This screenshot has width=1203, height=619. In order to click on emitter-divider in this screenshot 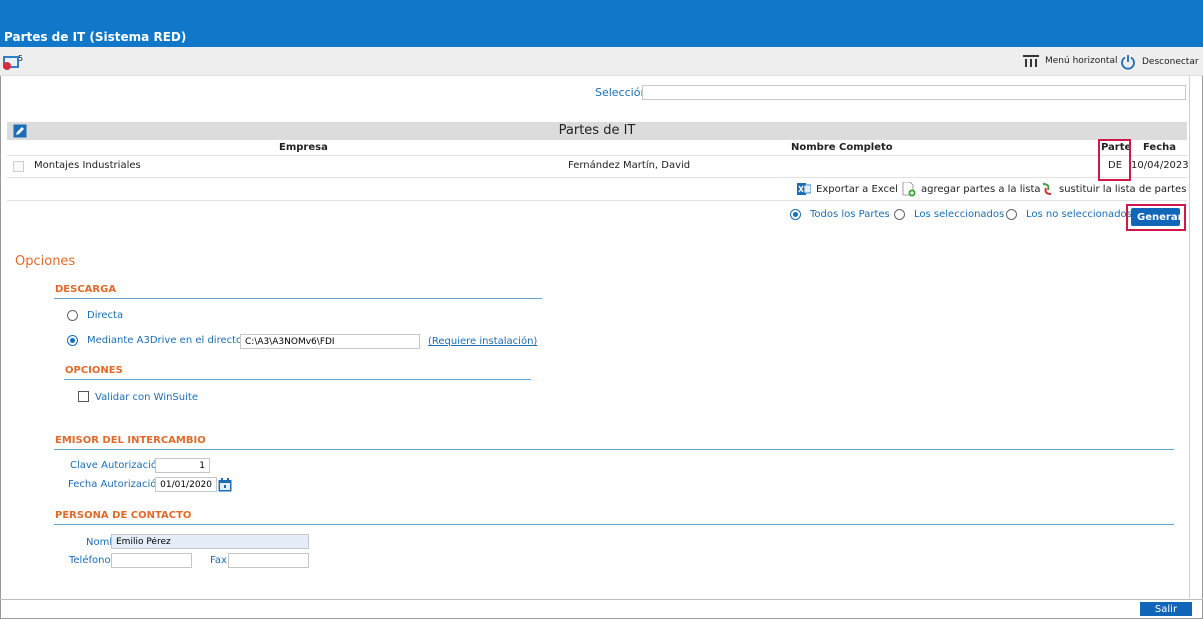, I will do `click(614, 449)`.